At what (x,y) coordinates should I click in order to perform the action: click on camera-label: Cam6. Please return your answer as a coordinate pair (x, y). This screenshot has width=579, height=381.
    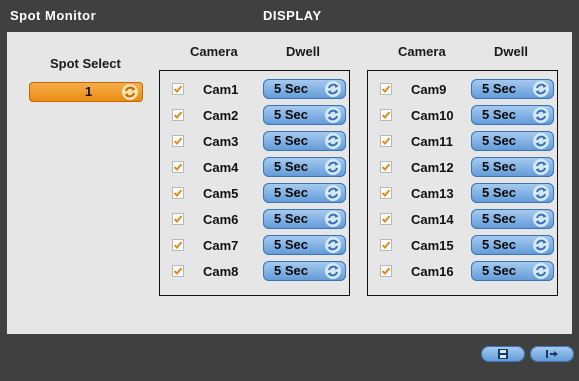
    Looking at the image, I should click on (221, 219).